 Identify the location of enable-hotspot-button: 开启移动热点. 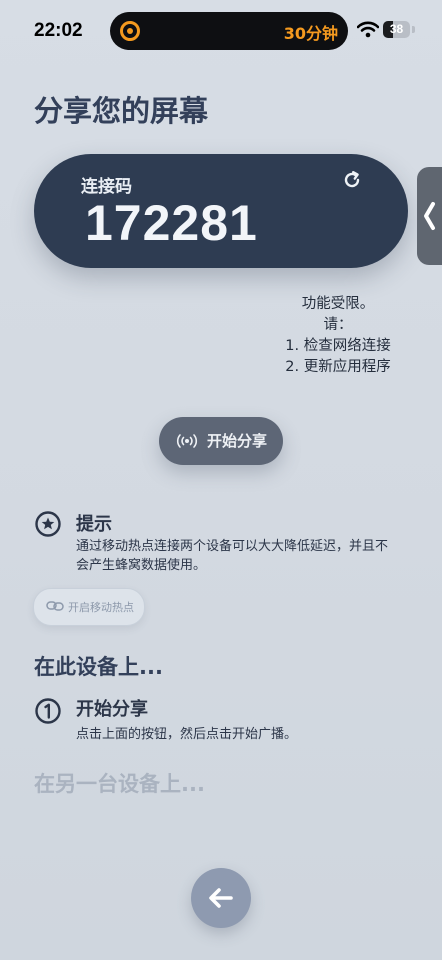
(89, 607).